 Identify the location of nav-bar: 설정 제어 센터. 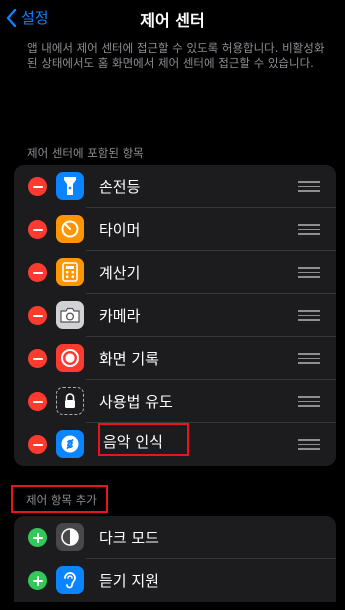
(172, 17).